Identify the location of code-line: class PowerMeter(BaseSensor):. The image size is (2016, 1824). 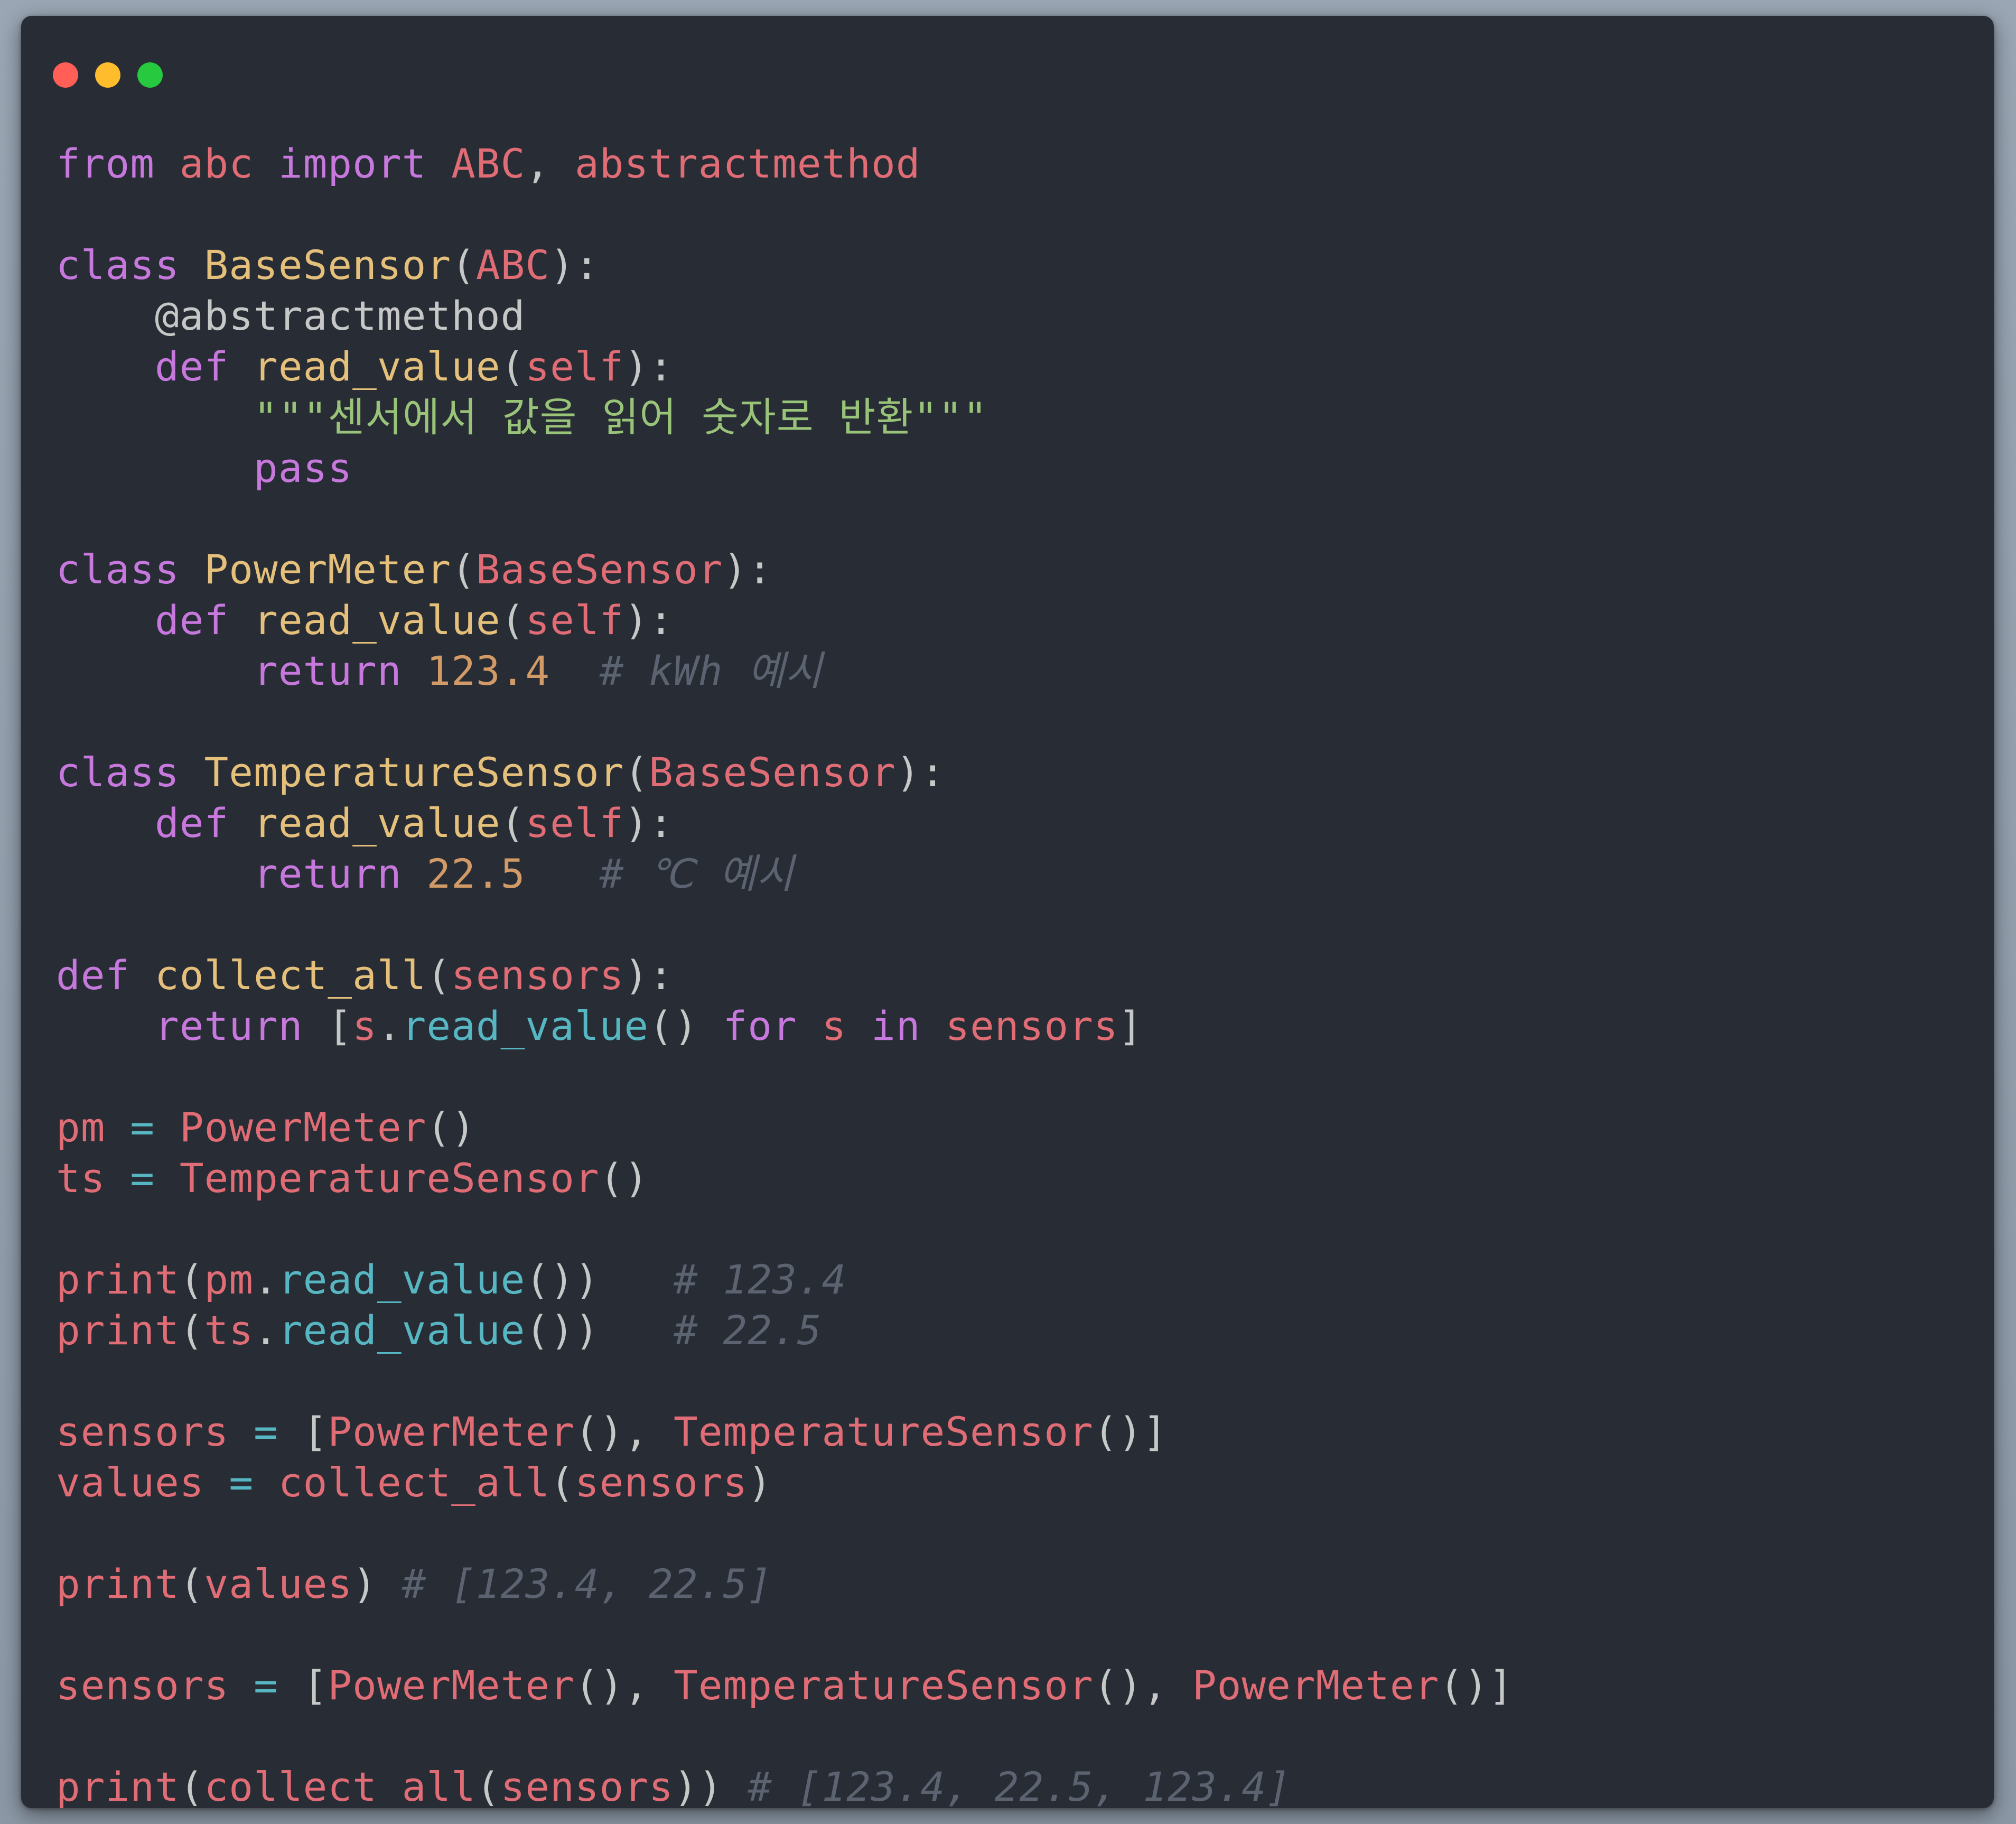
(785, 569).